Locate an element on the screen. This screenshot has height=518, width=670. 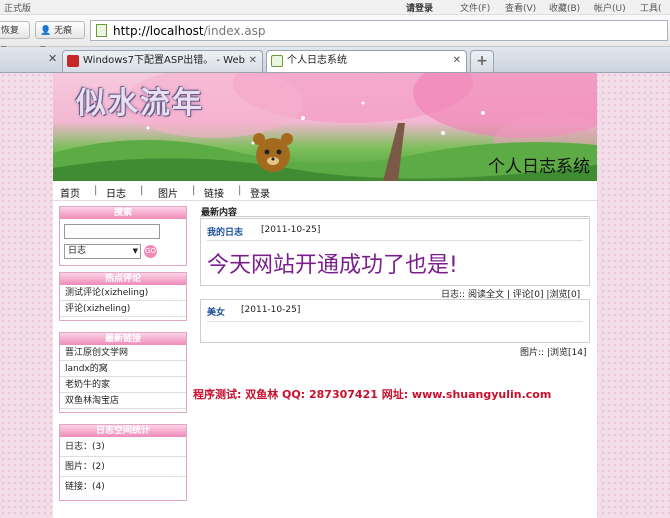
browser-menu-bar: 正式版 请登录 文件(F) 查看(V) 收藏(B) 帐户(U) 工具( is located at coordinates (335, 7).